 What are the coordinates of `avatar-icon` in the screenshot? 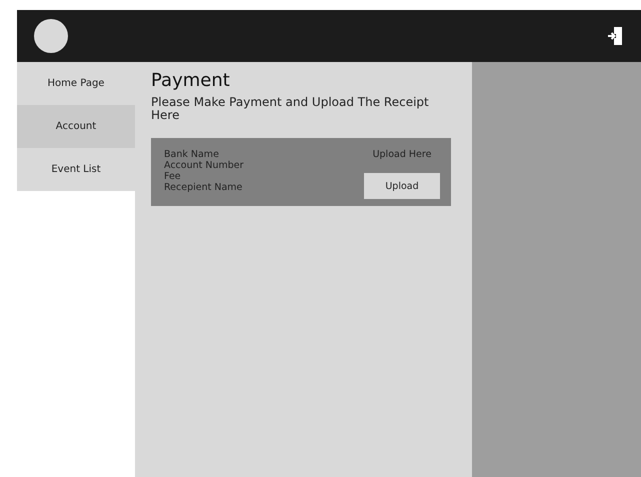 It's located at (51, 36).